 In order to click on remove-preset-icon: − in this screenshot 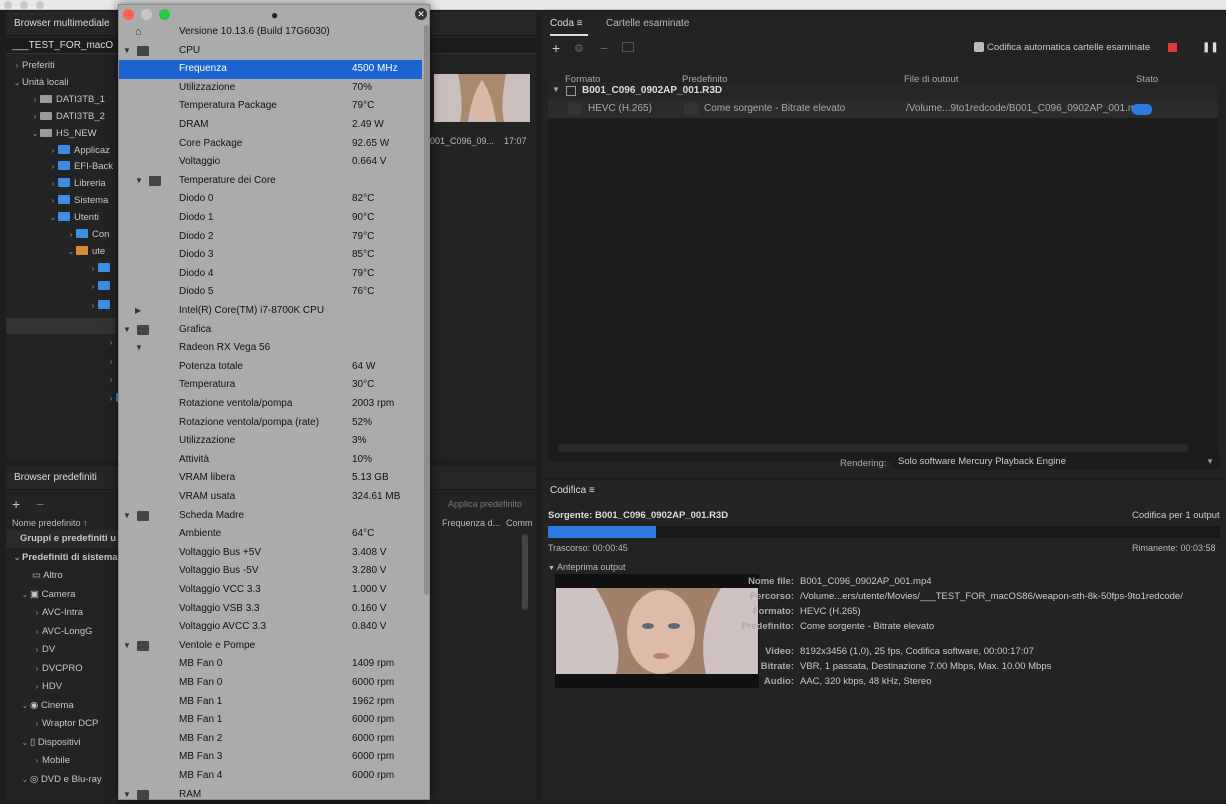, I will do `click(40, 504)`.